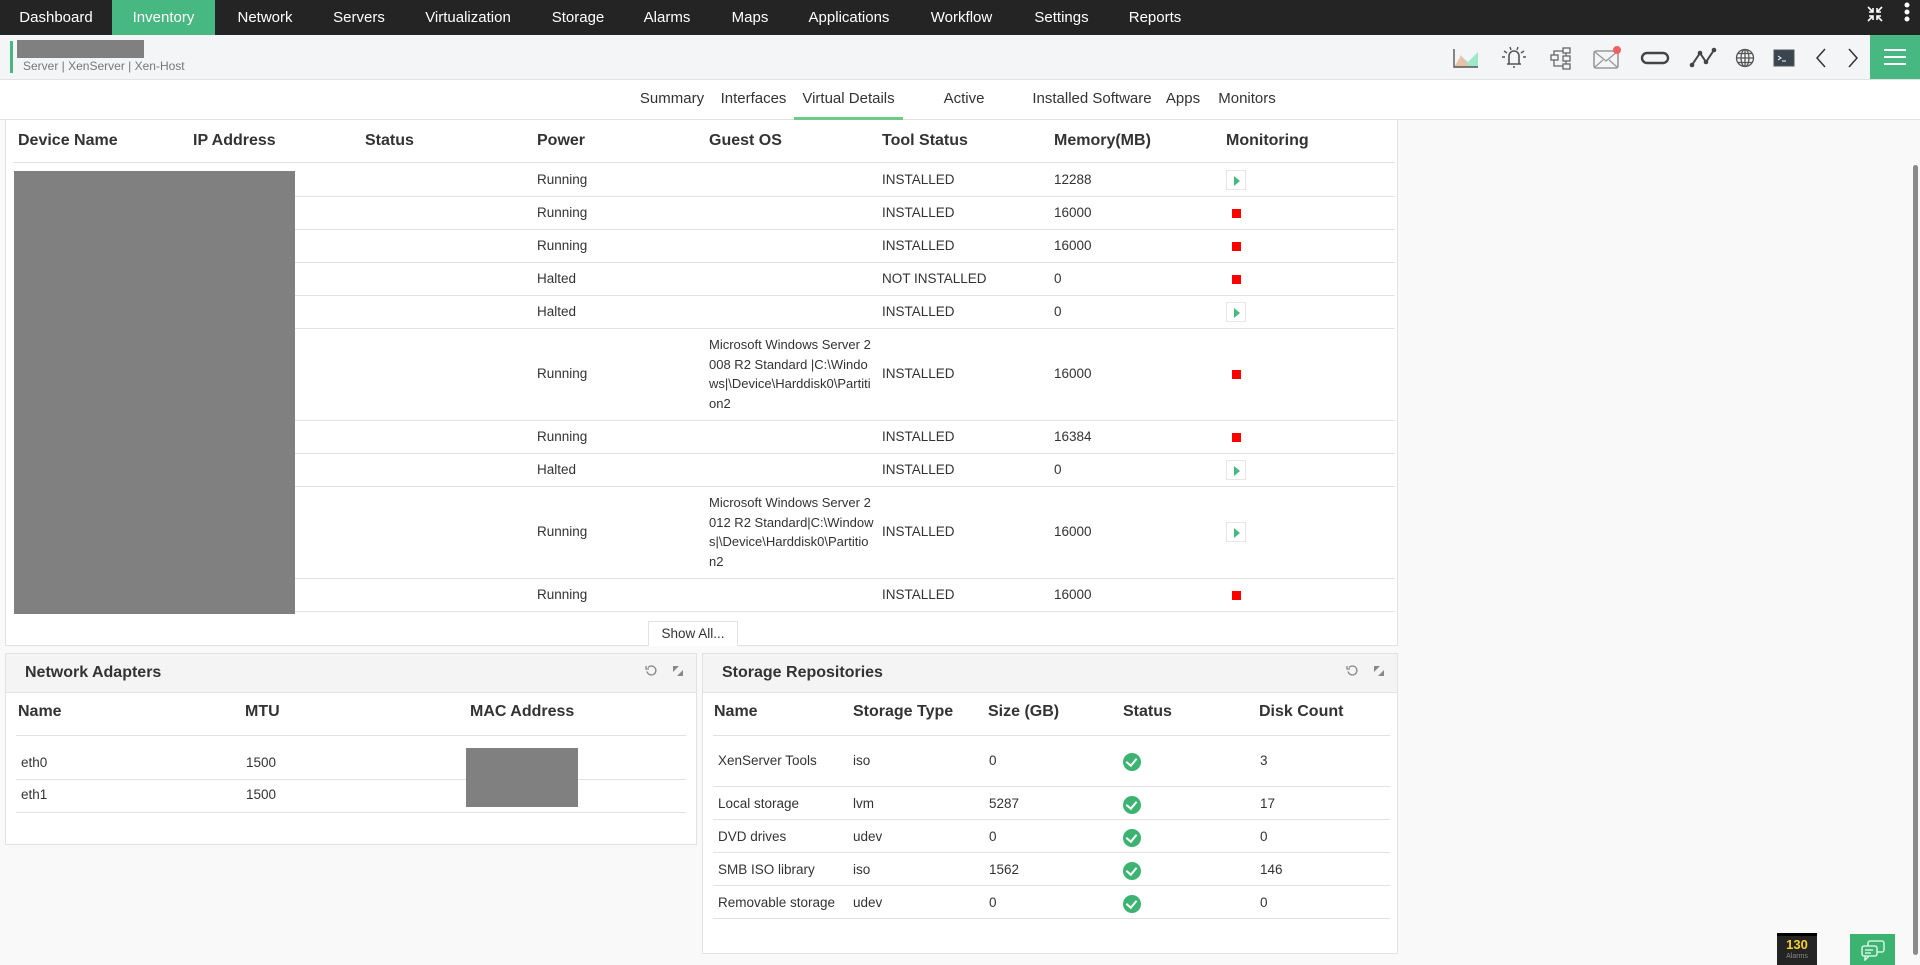 The width and height of the screenshot is (1920, 965). I want to click on sync-icon, so click(1655, 58).